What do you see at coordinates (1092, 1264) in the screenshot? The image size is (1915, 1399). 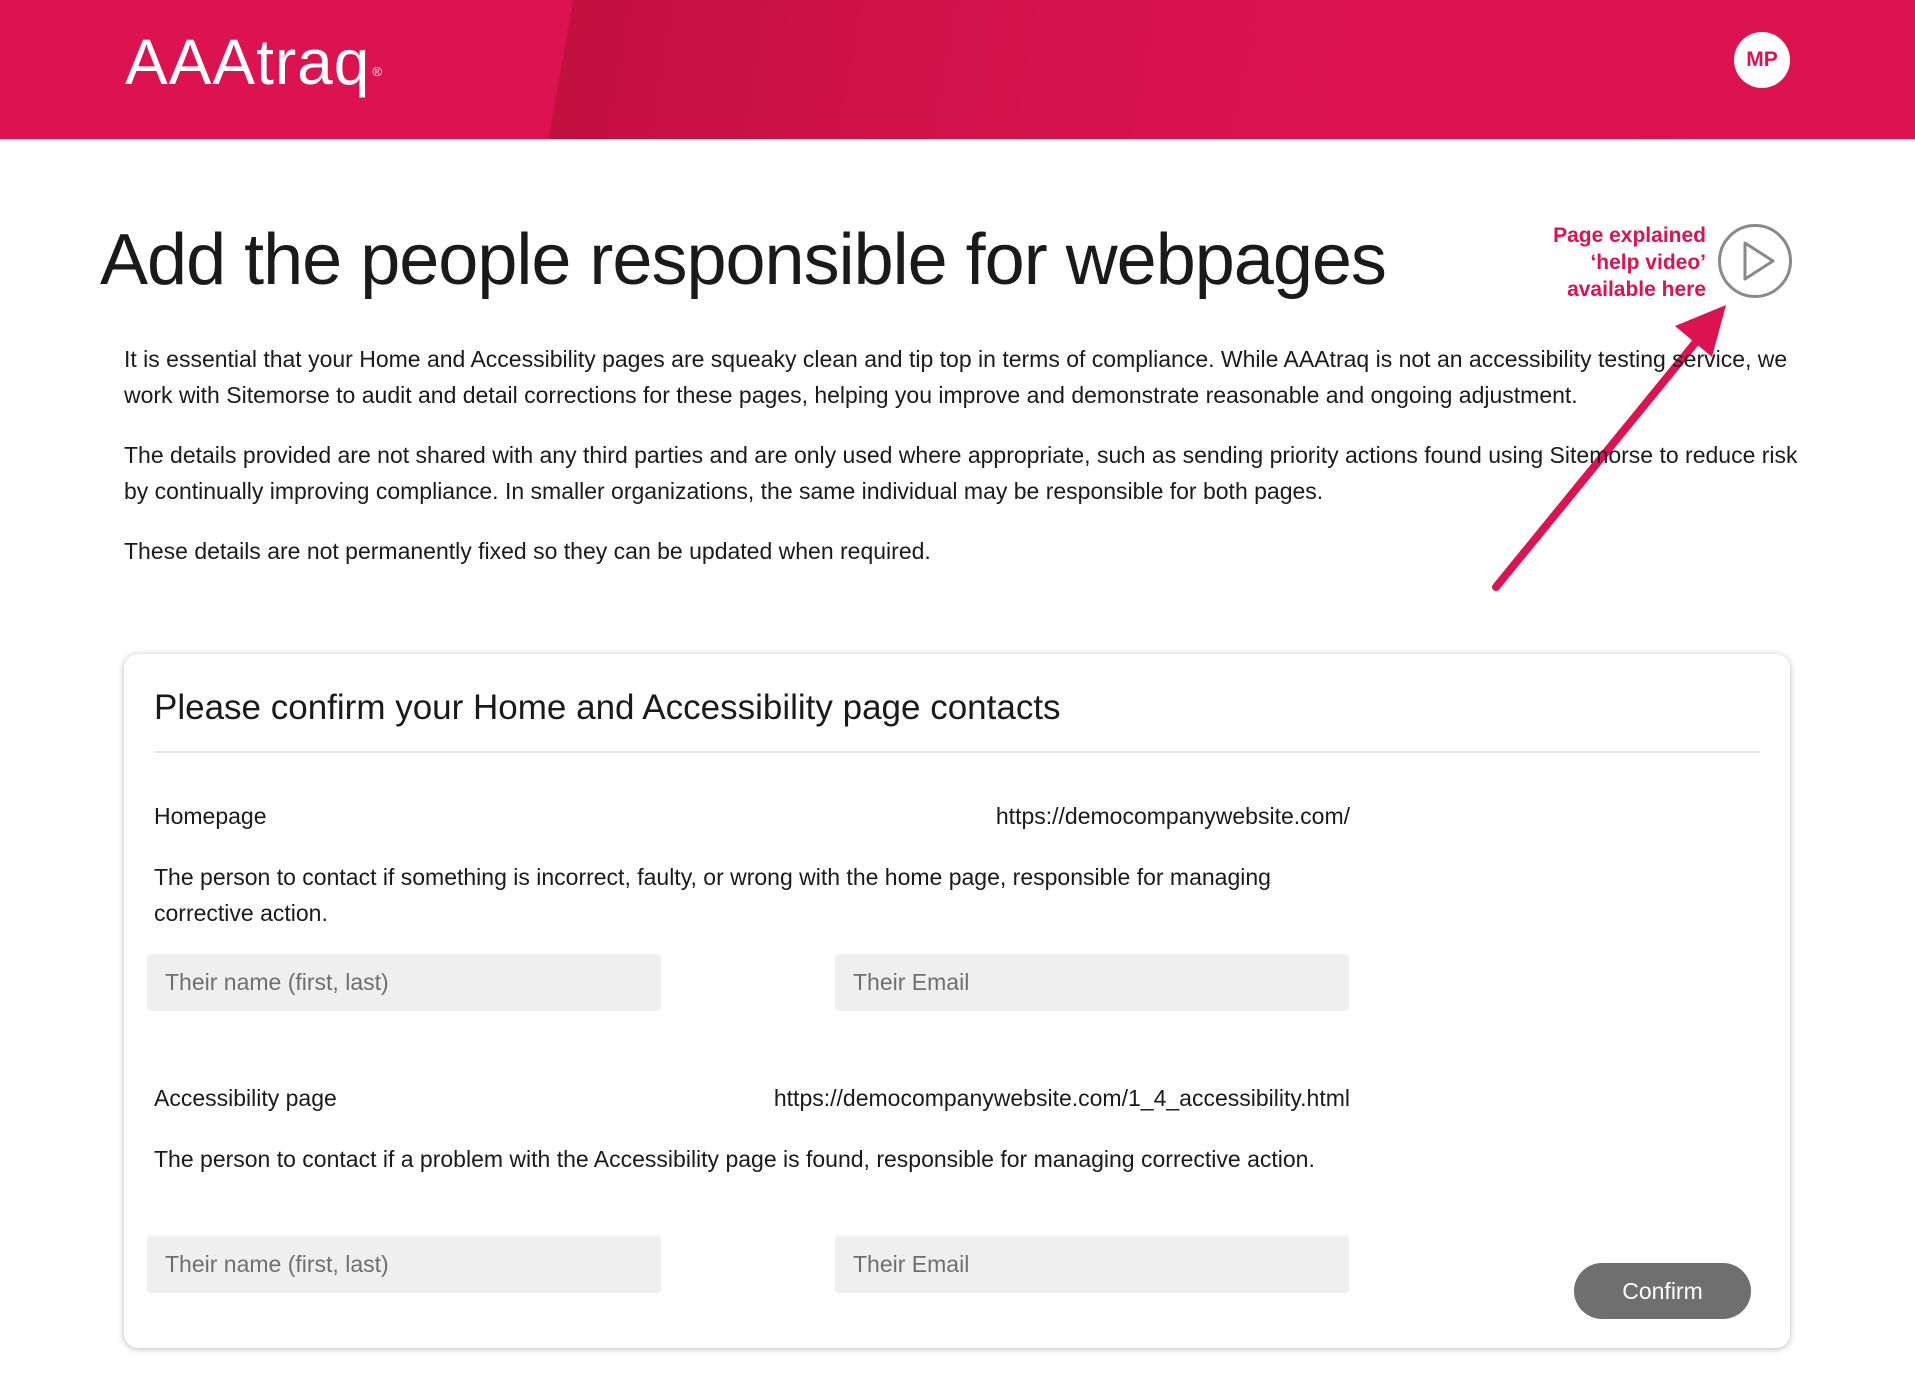 I see `accessibility-email-input` at bounding box center [1092, 1264].